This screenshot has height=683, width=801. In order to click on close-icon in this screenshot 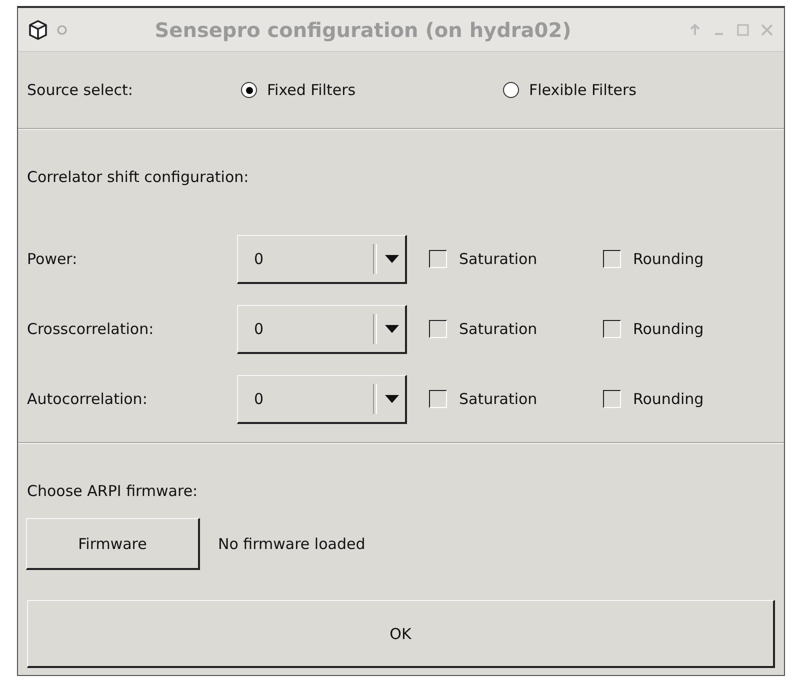, I will do `click(767, 29)`.